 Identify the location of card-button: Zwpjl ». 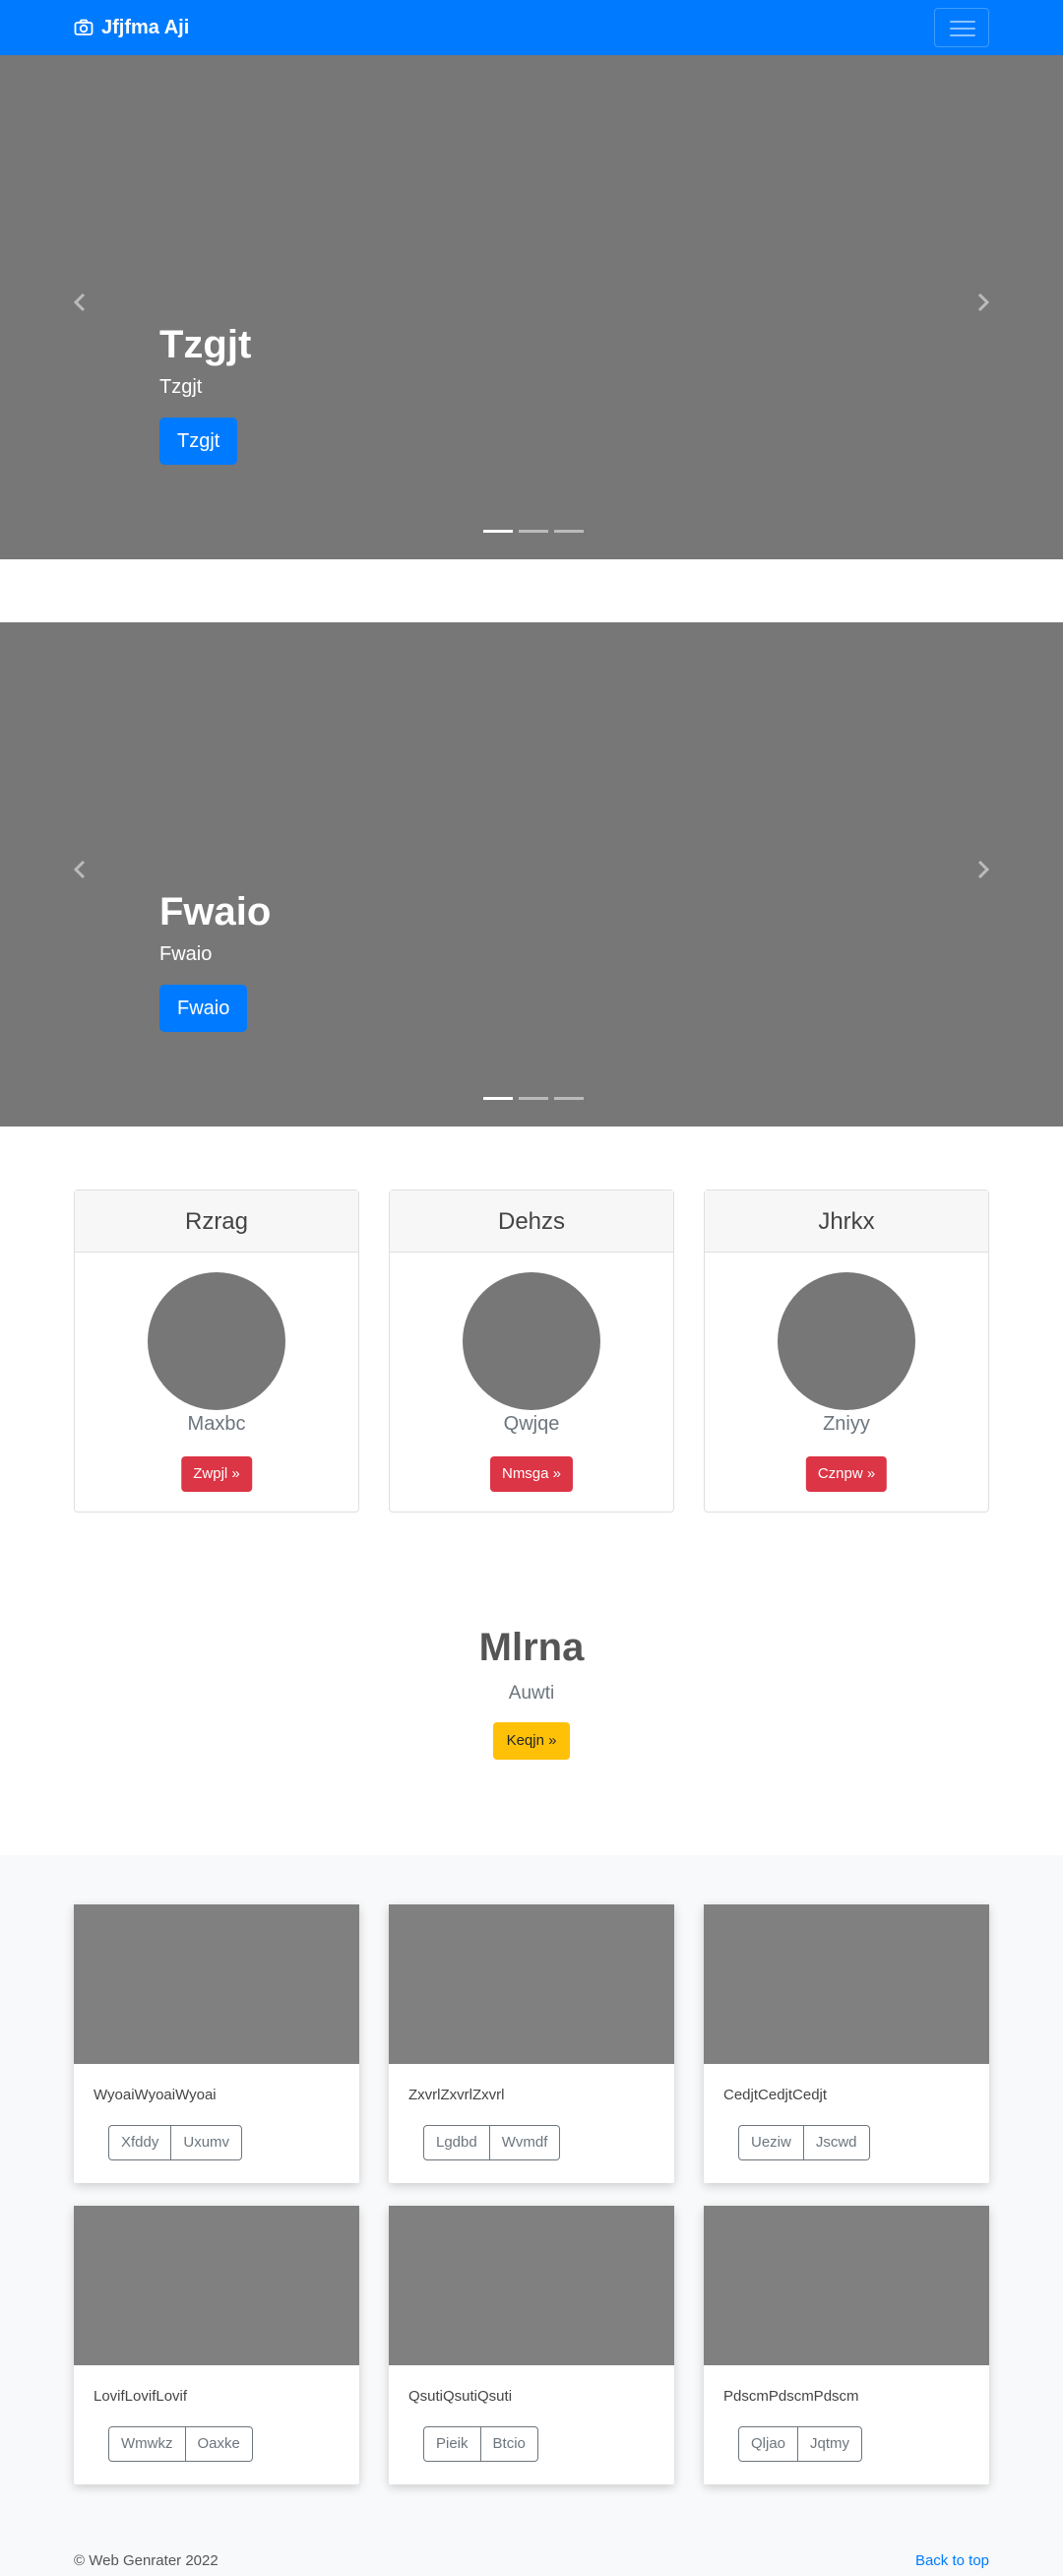
(216, 1474).